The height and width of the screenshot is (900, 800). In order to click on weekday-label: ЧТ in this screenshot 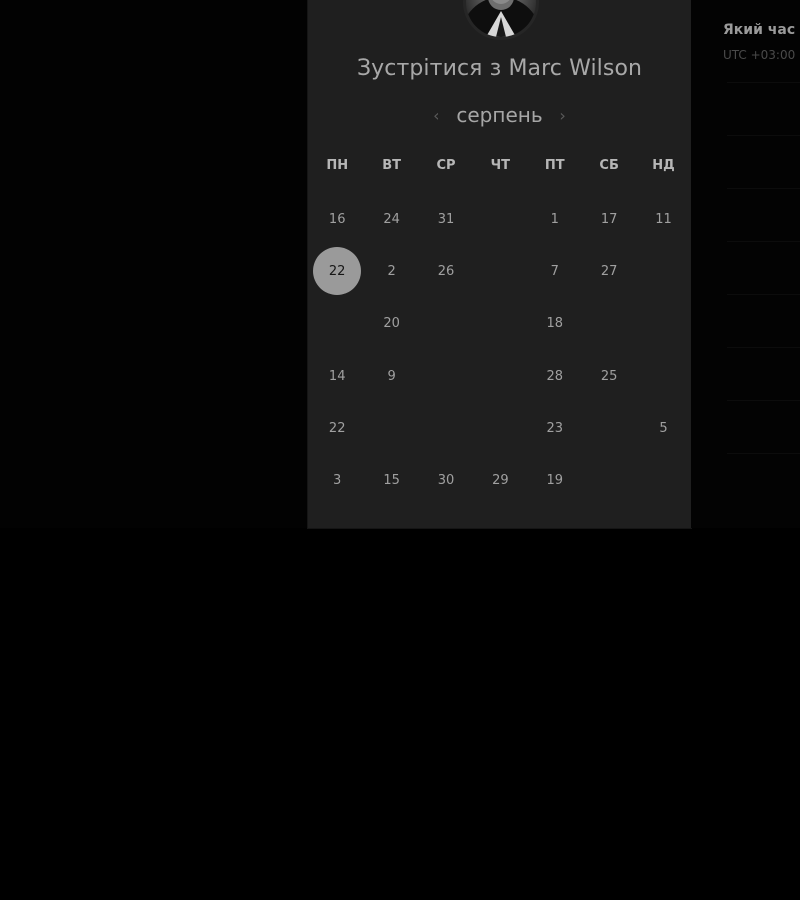, I will do `click(500, 165)`.